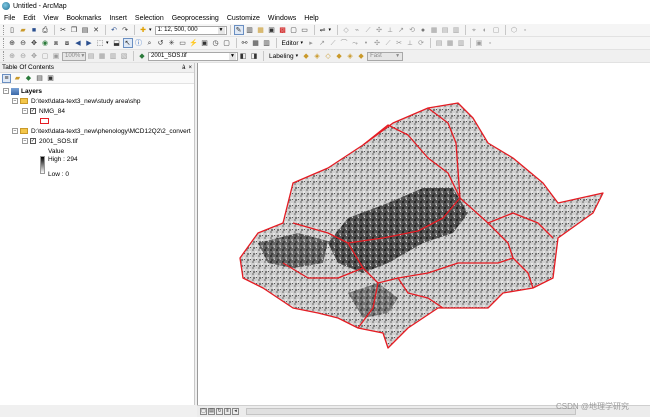 The image size is (650, 417). Describe the element at coordinates (434, 30) in the screenshot. I see `grid-tool-icon: ▦` at that location.